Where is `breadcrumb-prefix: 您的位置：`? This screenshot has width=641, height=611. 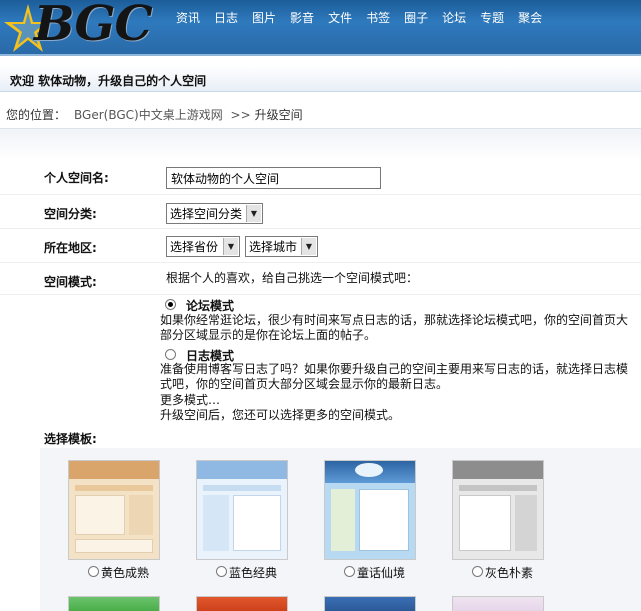 breadcrumb-prefix: 您的位置： is located at coordinates (36, 115).